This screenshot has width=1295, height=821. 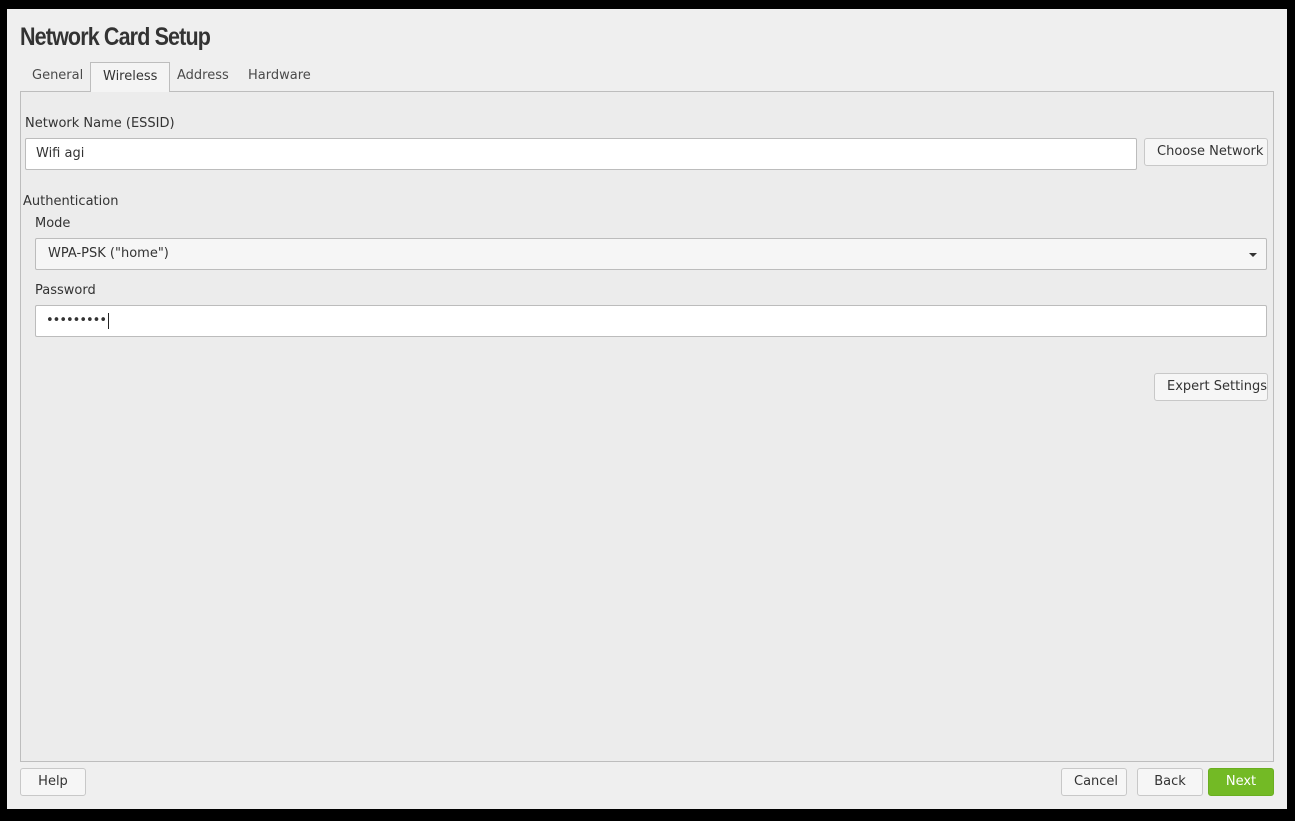 What do you see at coordinates (1170, 782) in the screenshot?
I see `back-button: Back` at bounding box center [1170, 782].